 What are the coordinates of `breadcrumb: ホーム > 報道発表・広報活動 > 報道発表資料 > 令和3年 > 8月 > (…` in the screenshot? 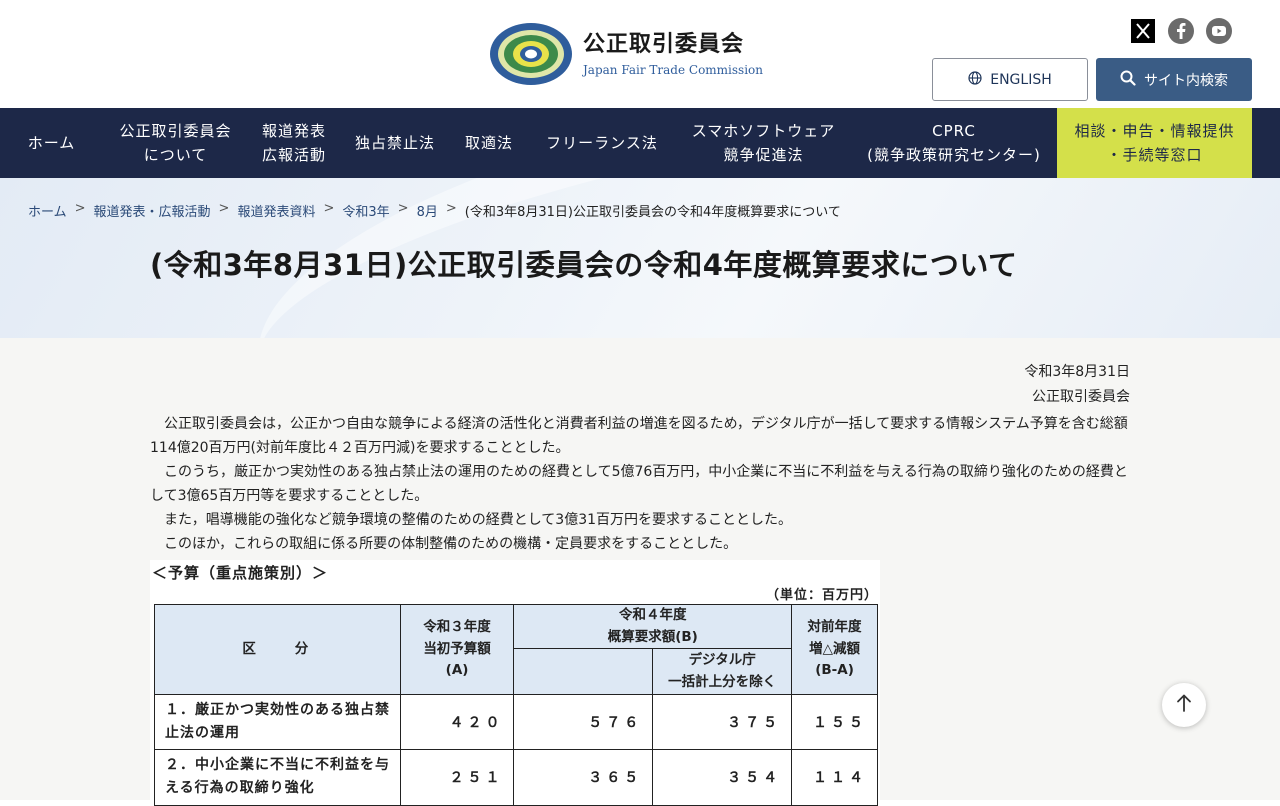 It's located at (434, 210).